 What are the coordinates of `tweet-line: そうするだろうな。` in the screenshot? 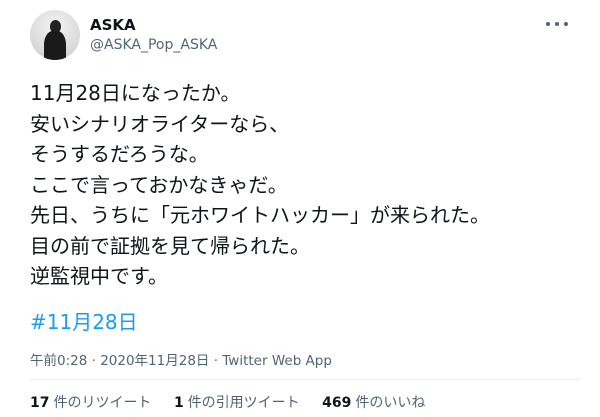 It's located at (119, 154).